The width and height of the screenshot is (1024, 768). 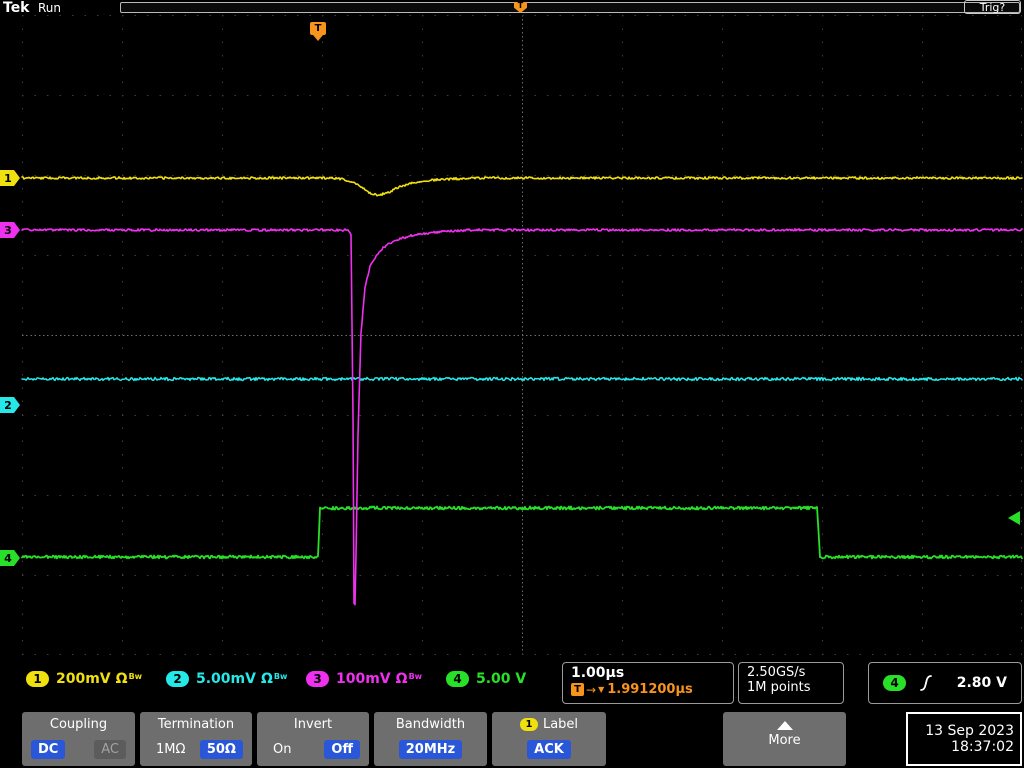 I want to click on option-off: Off, so click(x=342, y=749).